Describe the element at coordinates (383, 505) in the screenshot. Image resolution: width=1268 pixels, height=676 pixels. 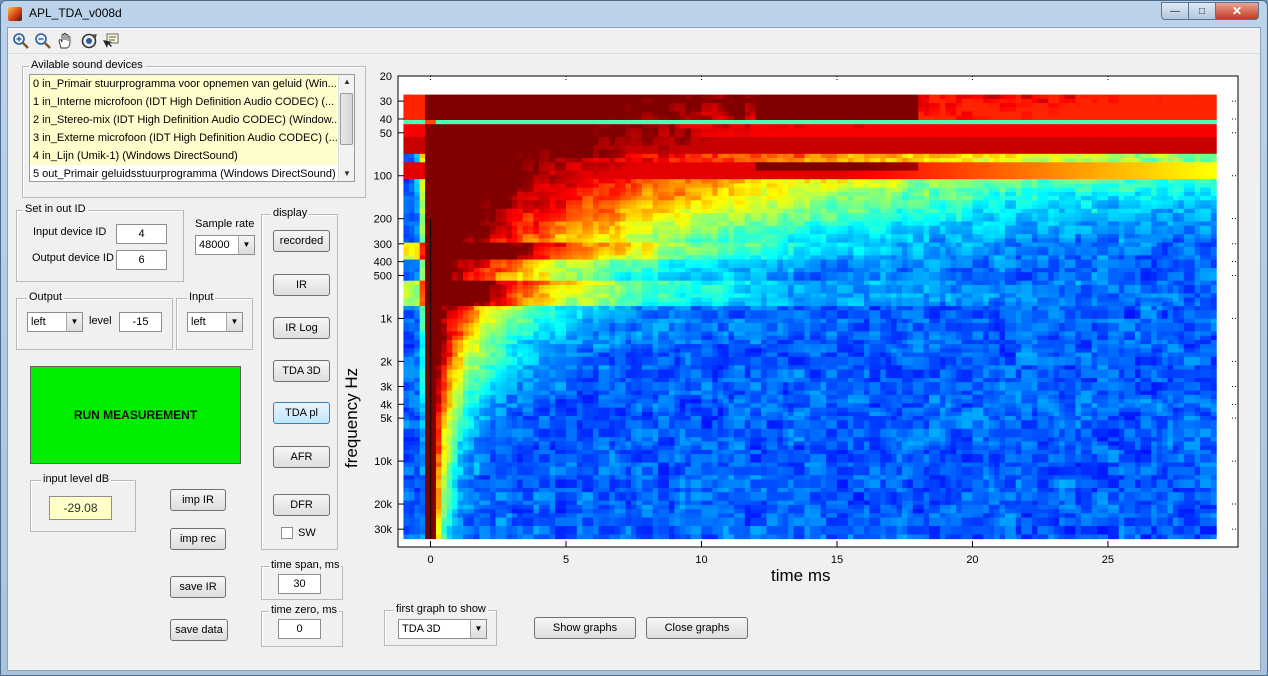
I see `y-tick-label: 20k` at that location.